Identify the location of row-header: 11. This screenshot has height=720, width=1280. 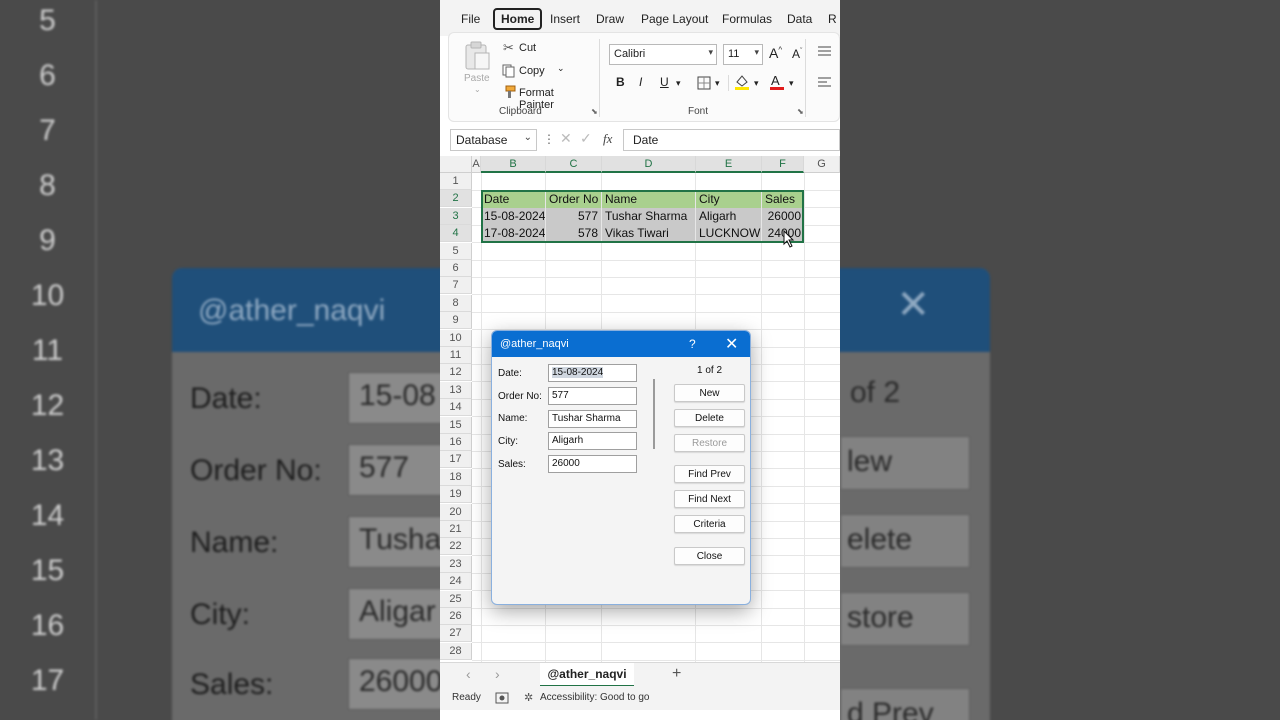
(456, 355).